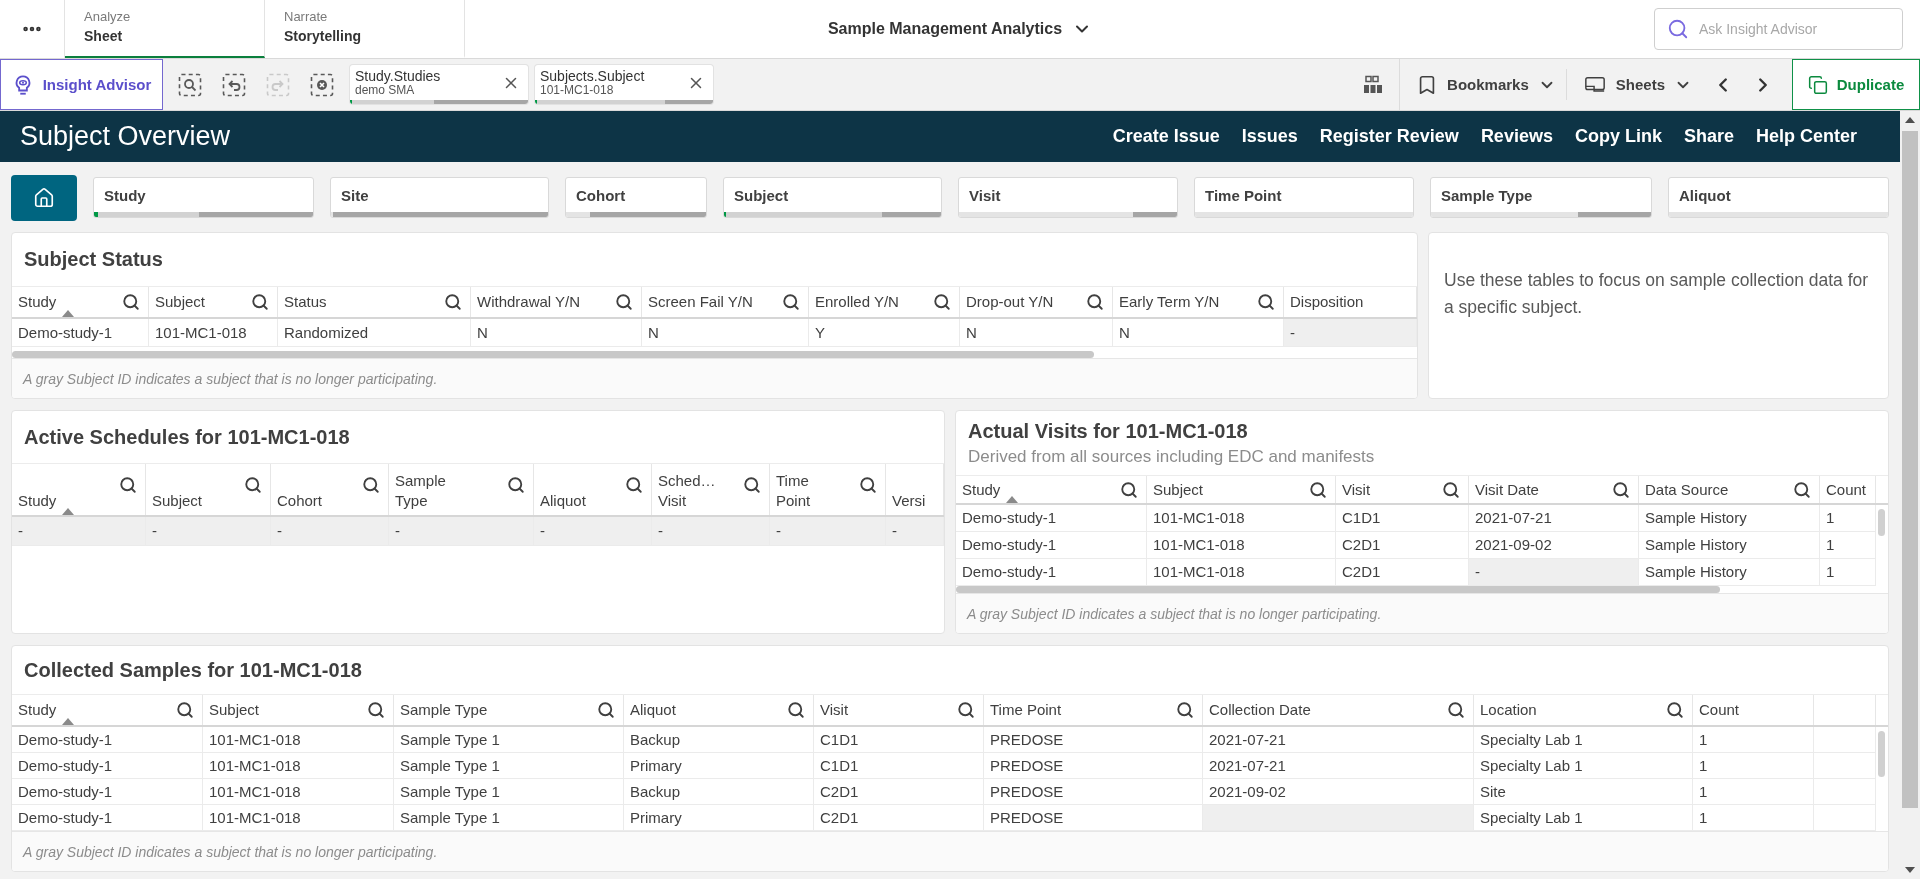  I want to click on table-cell: N, so click(1036, 333).